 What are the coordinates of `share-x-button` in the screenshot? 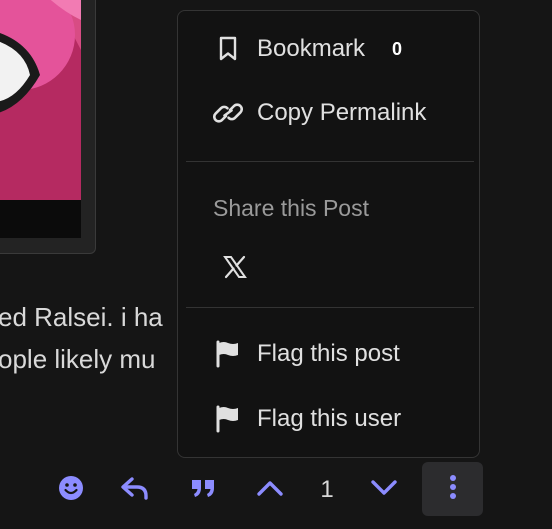 It's located at (236, 268).